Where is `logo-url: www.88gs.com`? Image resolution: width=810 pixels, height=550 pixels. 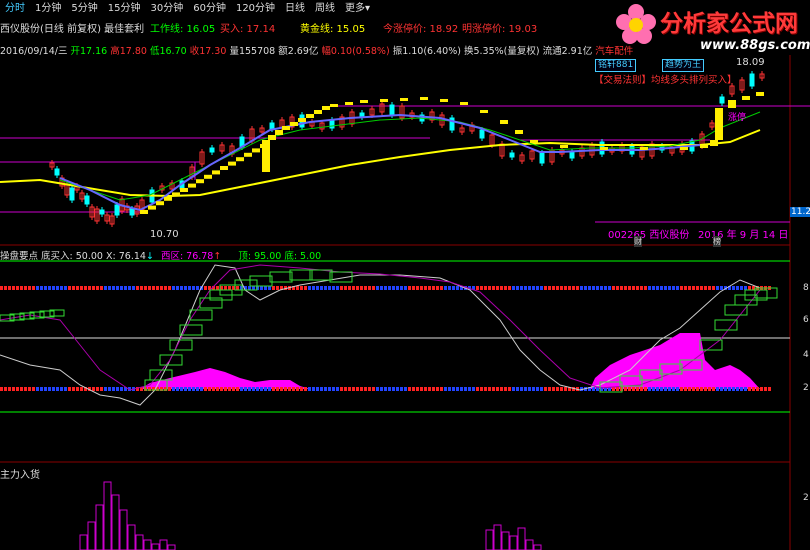 logo-url: www.88gs.com is located at coordinates (755, 45).